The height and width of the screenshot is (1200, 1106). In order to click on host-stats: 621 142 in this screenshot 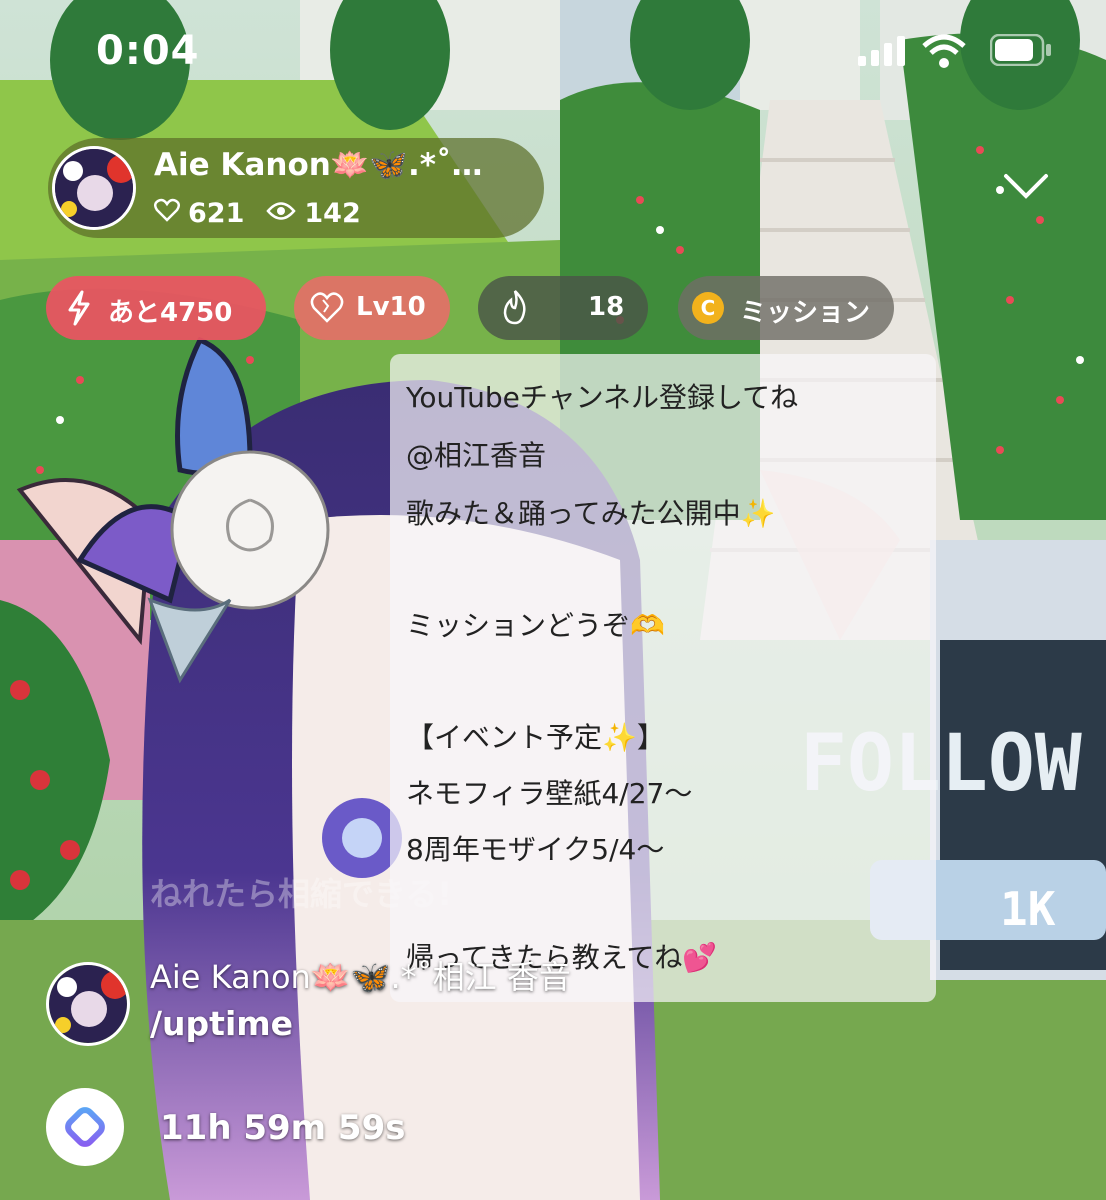, I will do `click(257, 213)`.